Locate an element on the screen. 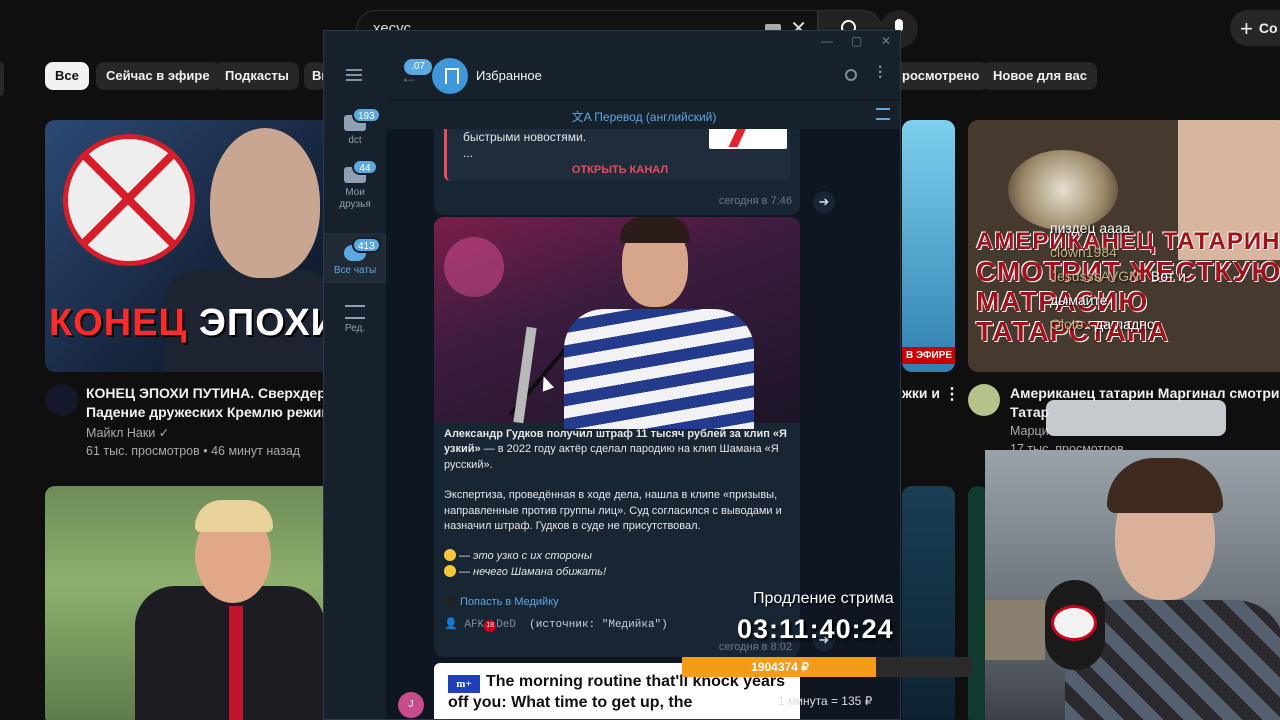 This screenshot has width=1280, height=720. unread-badge: .07 is located at coordinates (418, 67).